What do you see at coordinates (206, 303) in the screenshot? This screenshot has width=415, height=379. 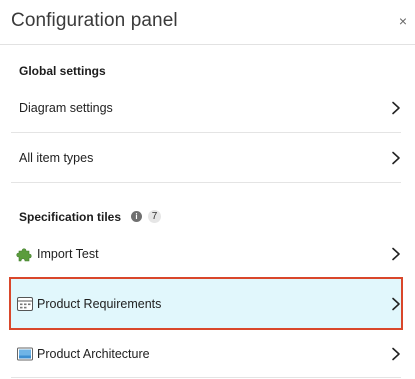 I see `spec-tile-product-requirements: Product Requirements` at bounding box center [206, 303].